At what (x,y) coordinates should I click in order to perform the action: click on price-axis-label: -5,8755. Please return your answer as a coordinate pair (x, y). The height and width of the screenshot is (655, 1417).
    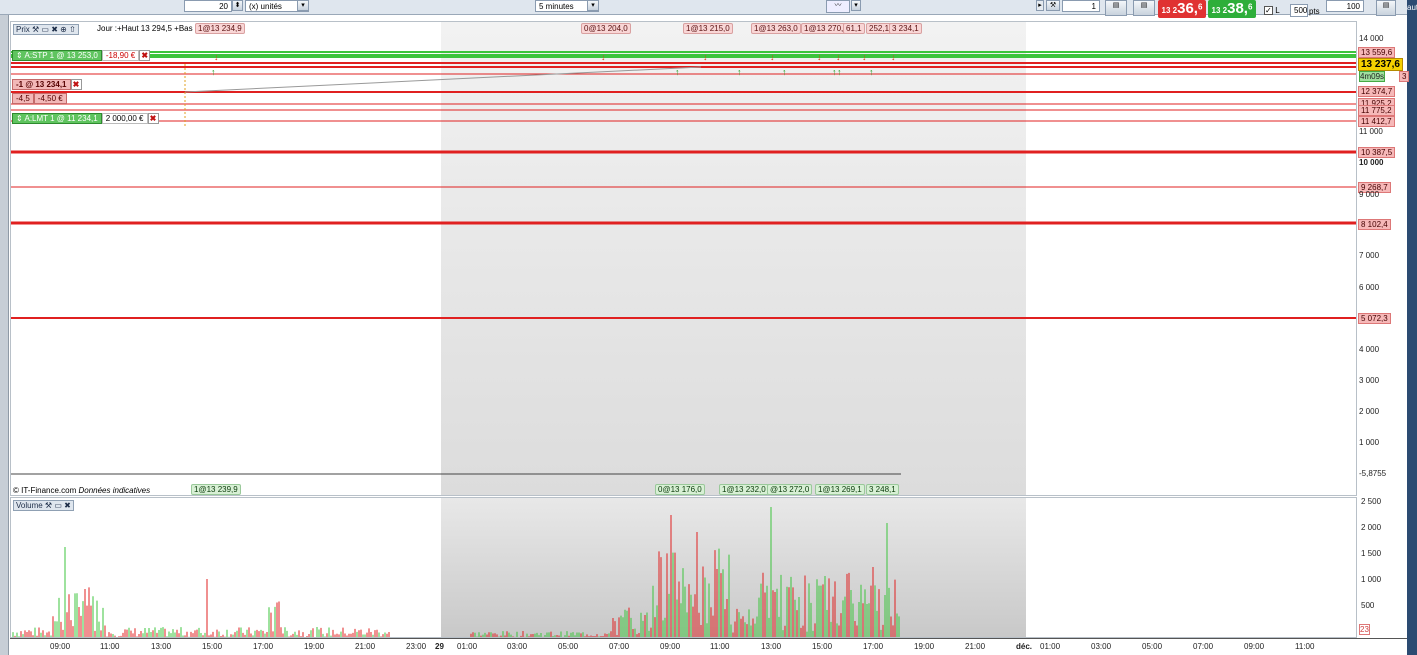
    Looking at the image, I should click on (1373, 473).